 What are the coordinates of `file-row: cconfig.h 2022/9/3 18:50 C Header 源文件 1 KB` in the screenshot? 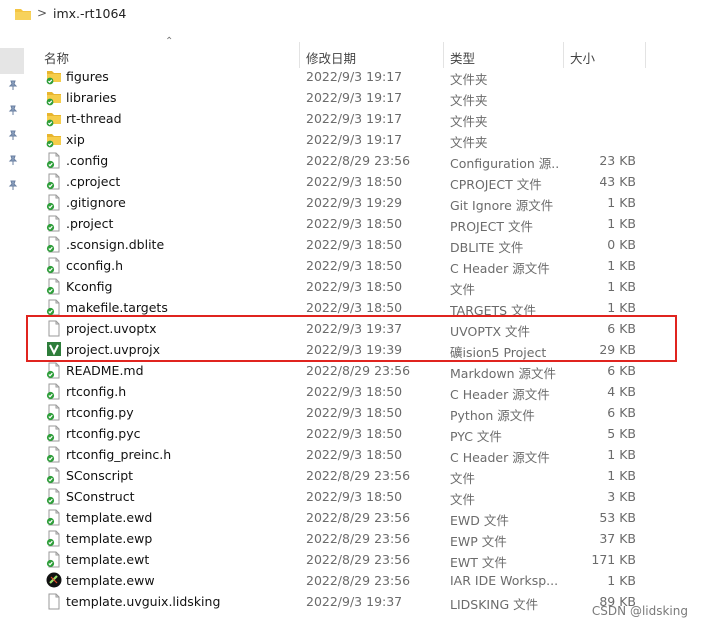 It's located at (351, 265).